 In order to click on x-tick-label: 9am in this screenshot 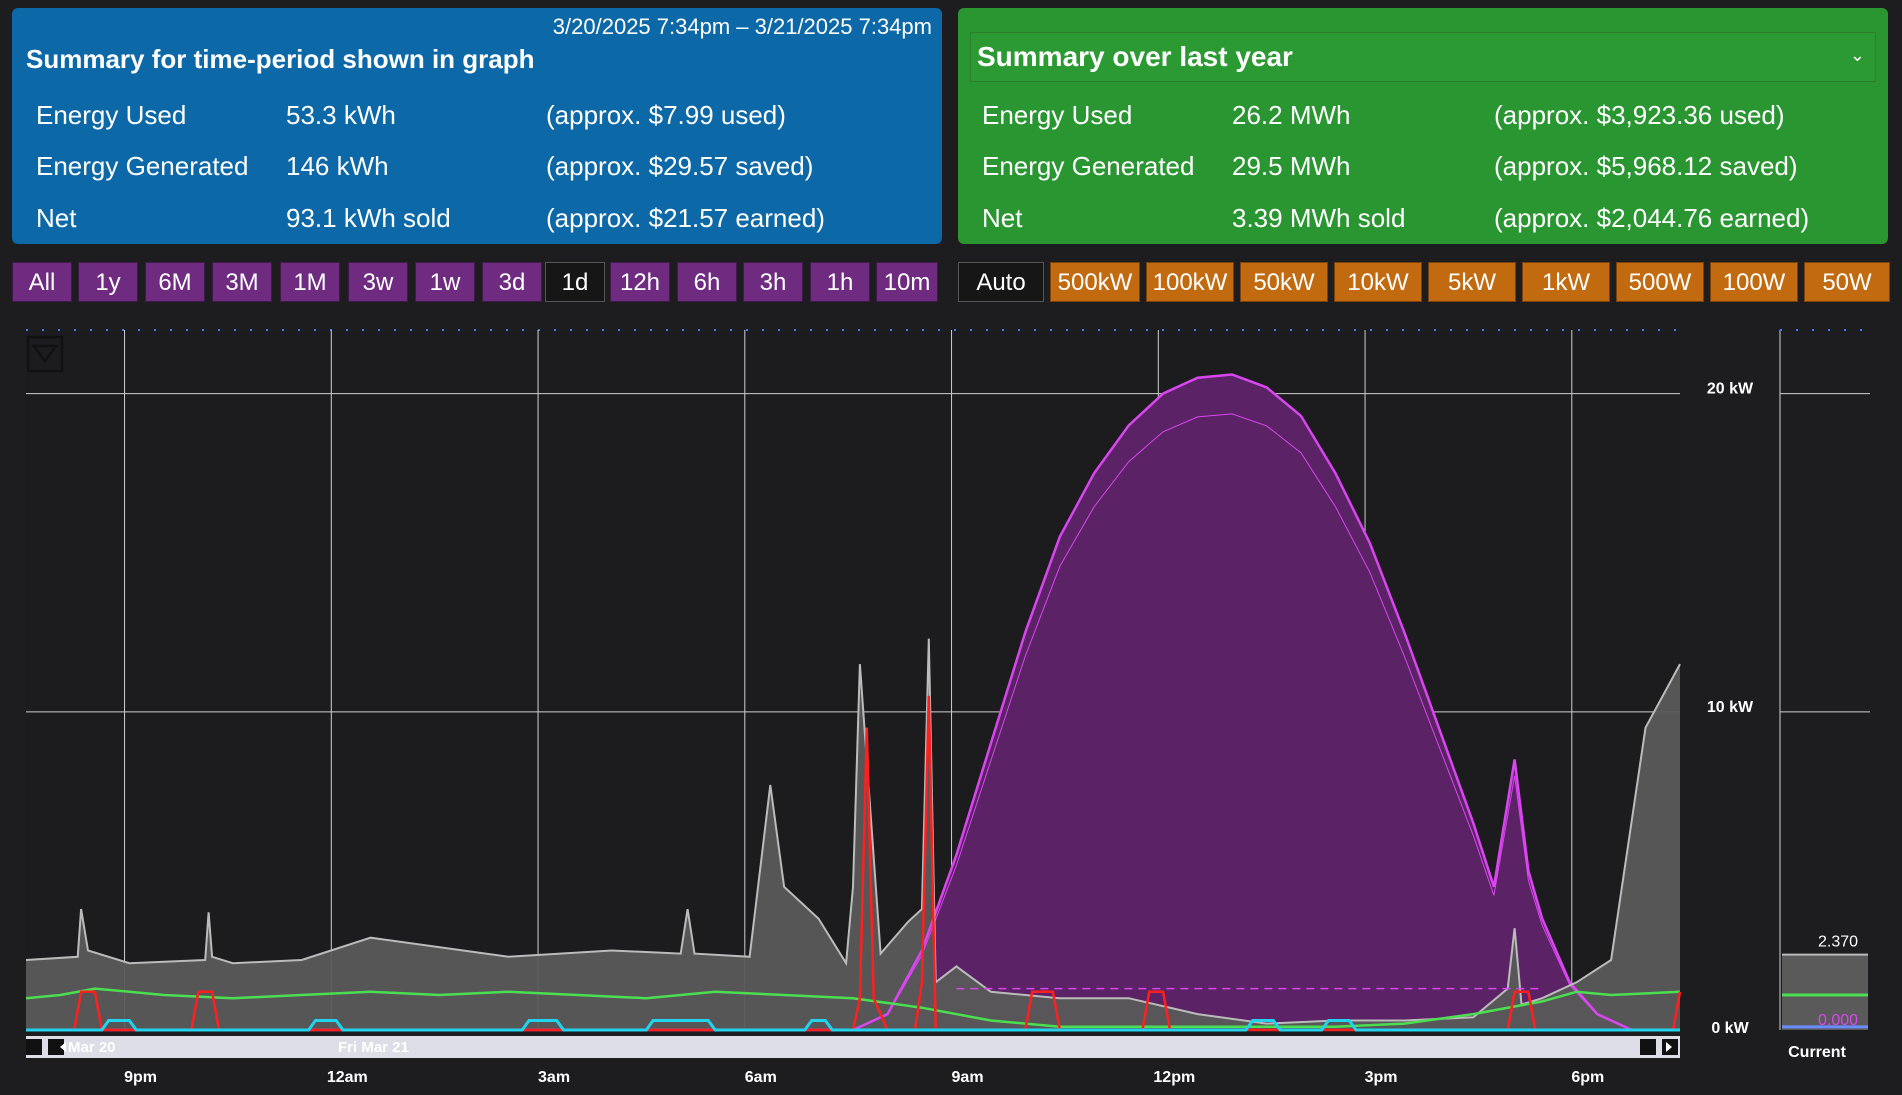, I will do `click(968, 1077)`.